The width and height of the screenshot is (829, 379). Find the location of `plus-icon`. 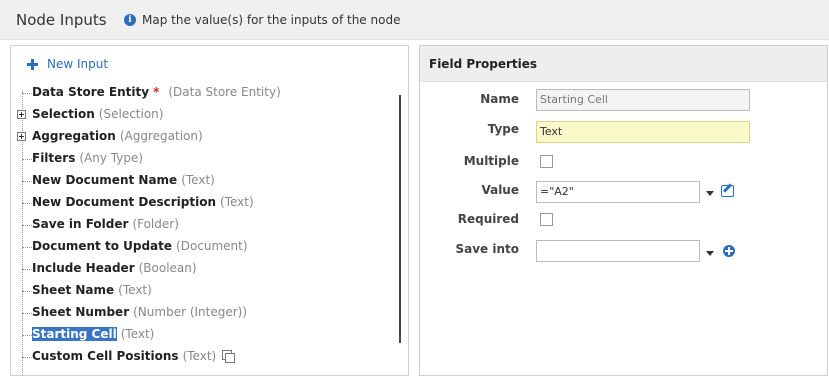

plus-icon is located at coordinates (32, 64).